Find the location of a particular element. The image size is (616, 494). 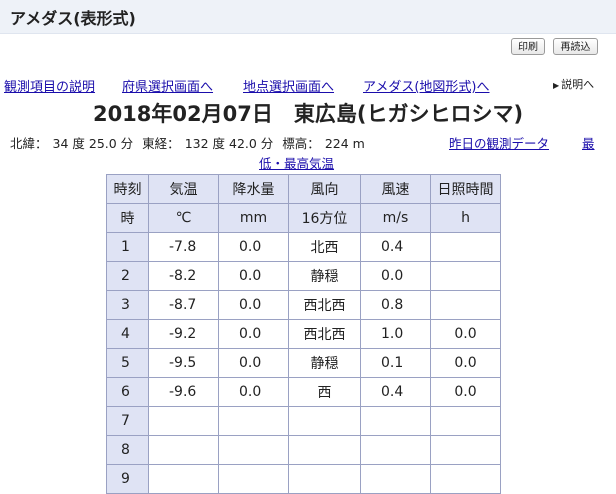

header-wind-speed: 風速 is located at coordinates (395, 189).